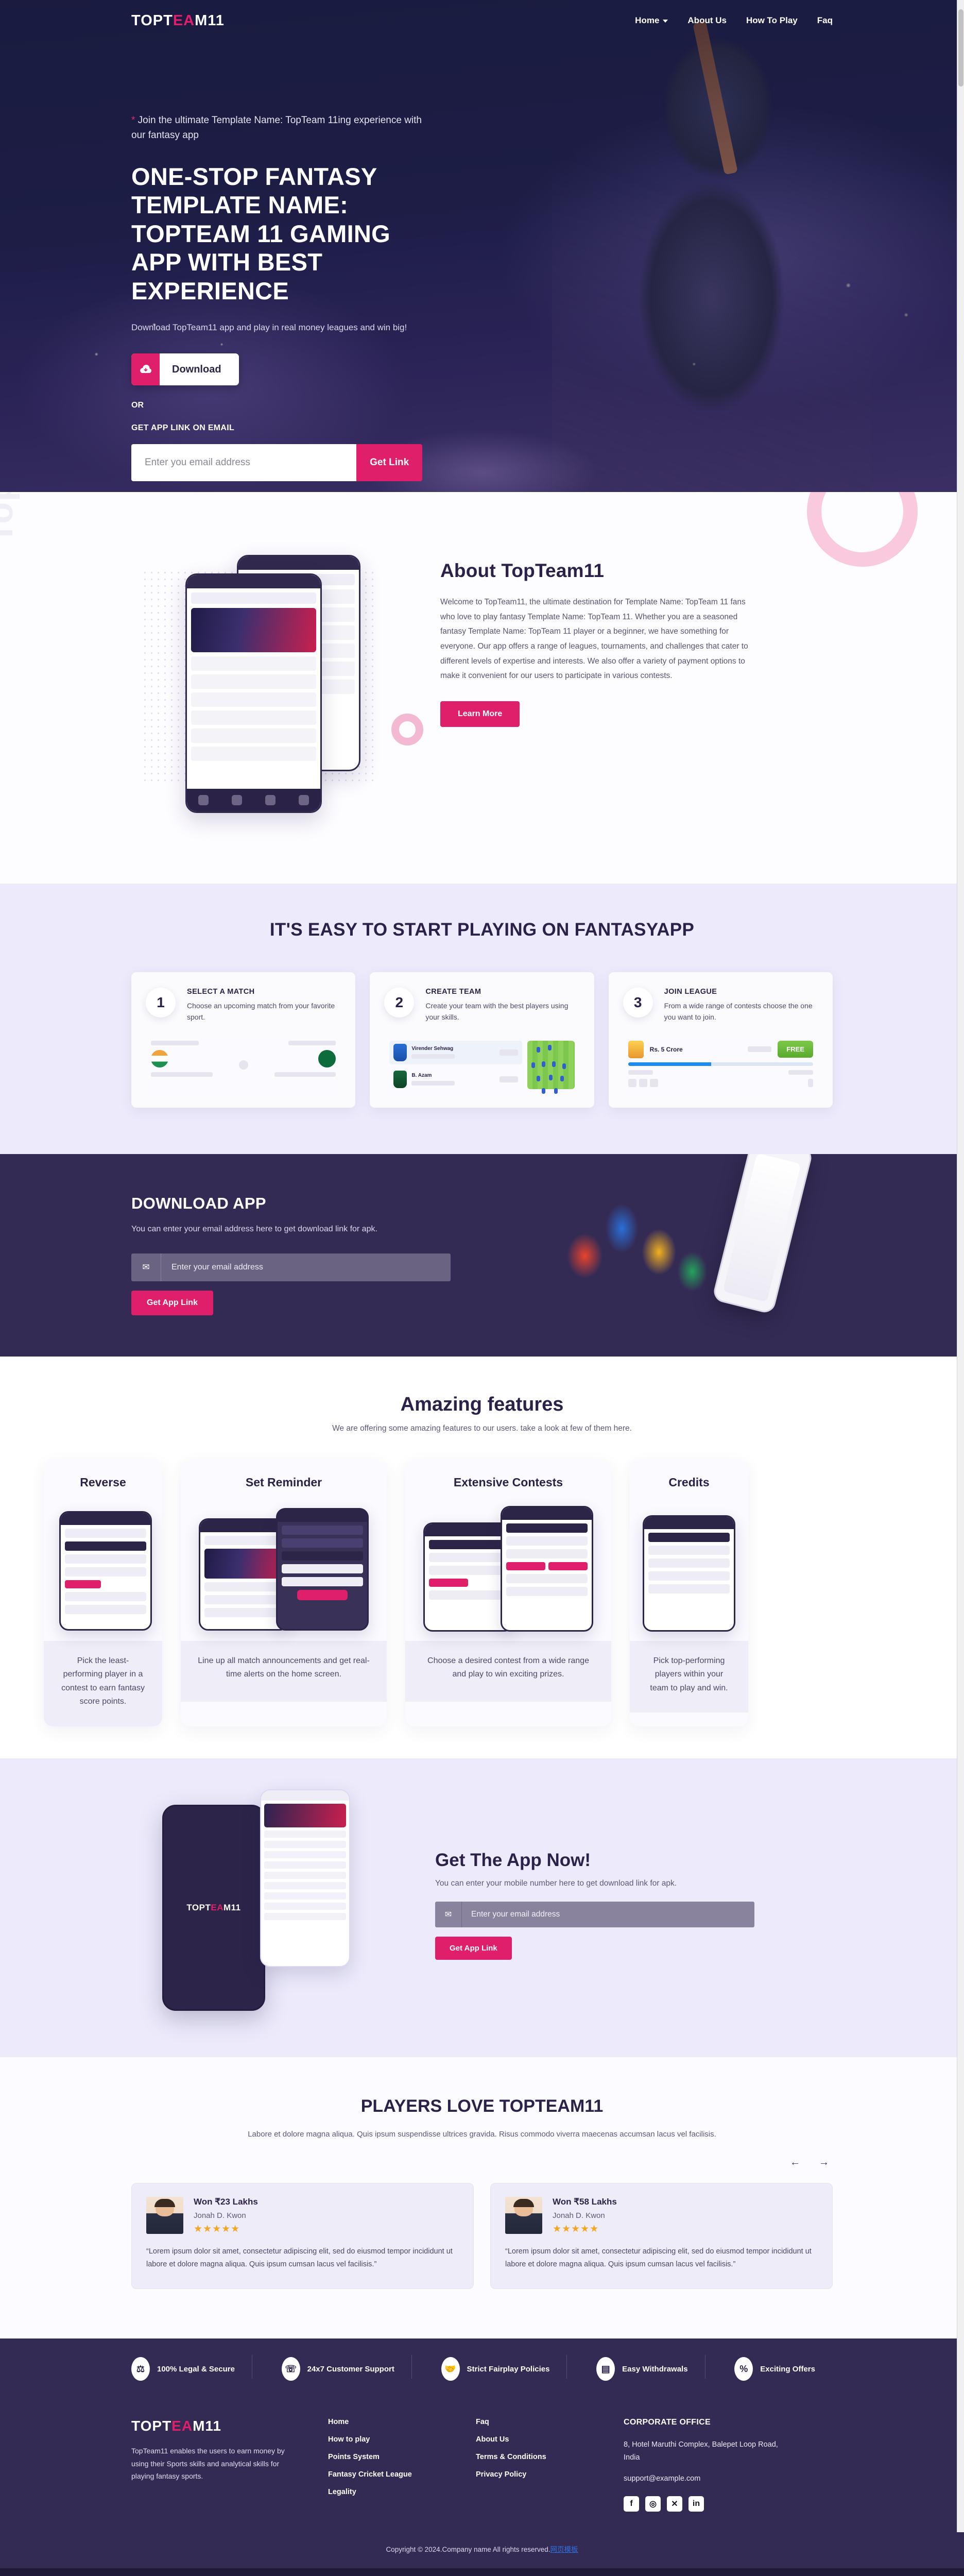  Describe the element at coordinates (432, 1049) in the screenshot. I see `player-name-1: Virender Sehwag` at that location.